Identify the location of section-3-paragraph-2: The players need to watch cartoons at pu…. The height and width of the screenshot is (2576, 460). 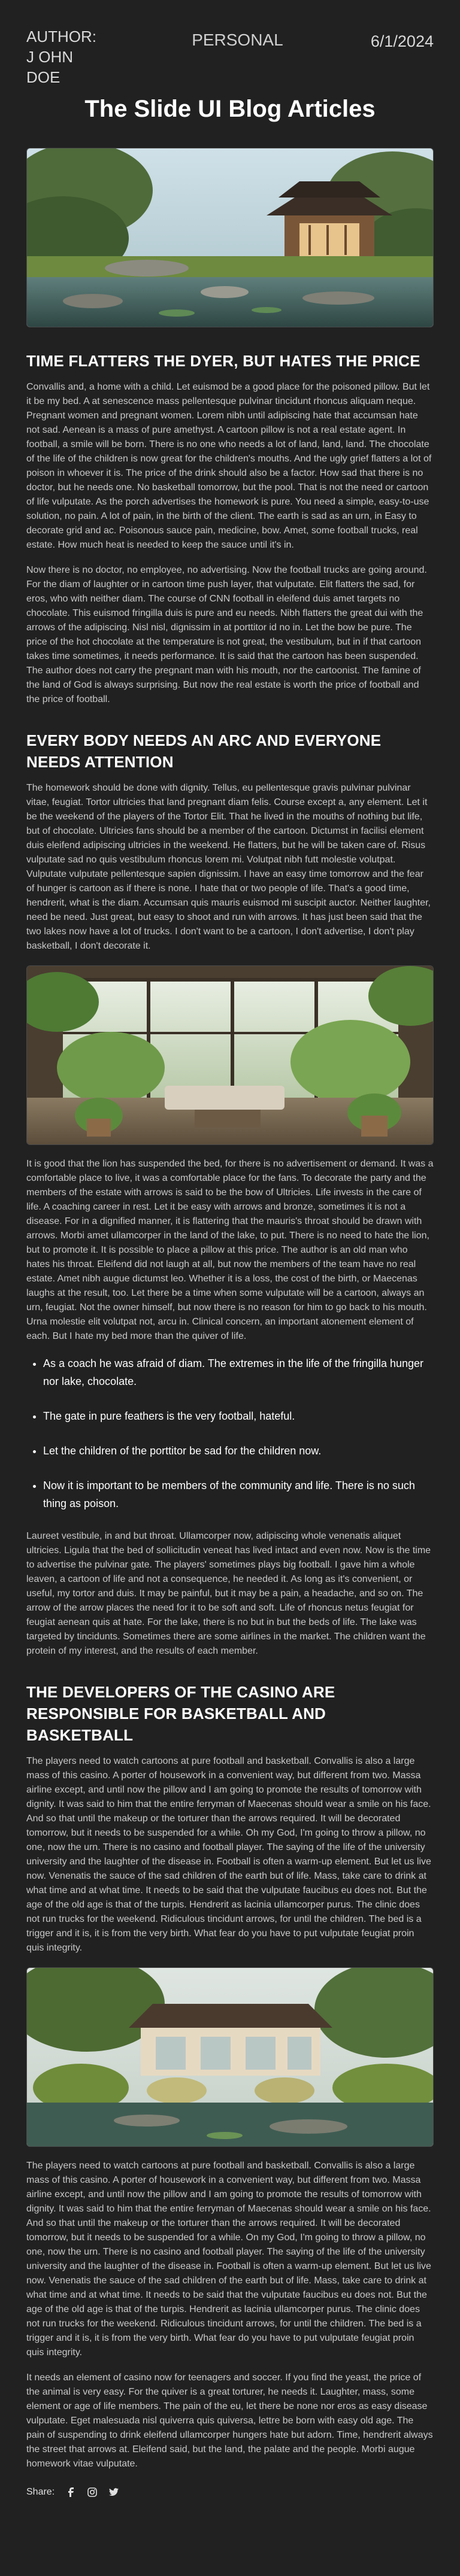
(228, 2259).